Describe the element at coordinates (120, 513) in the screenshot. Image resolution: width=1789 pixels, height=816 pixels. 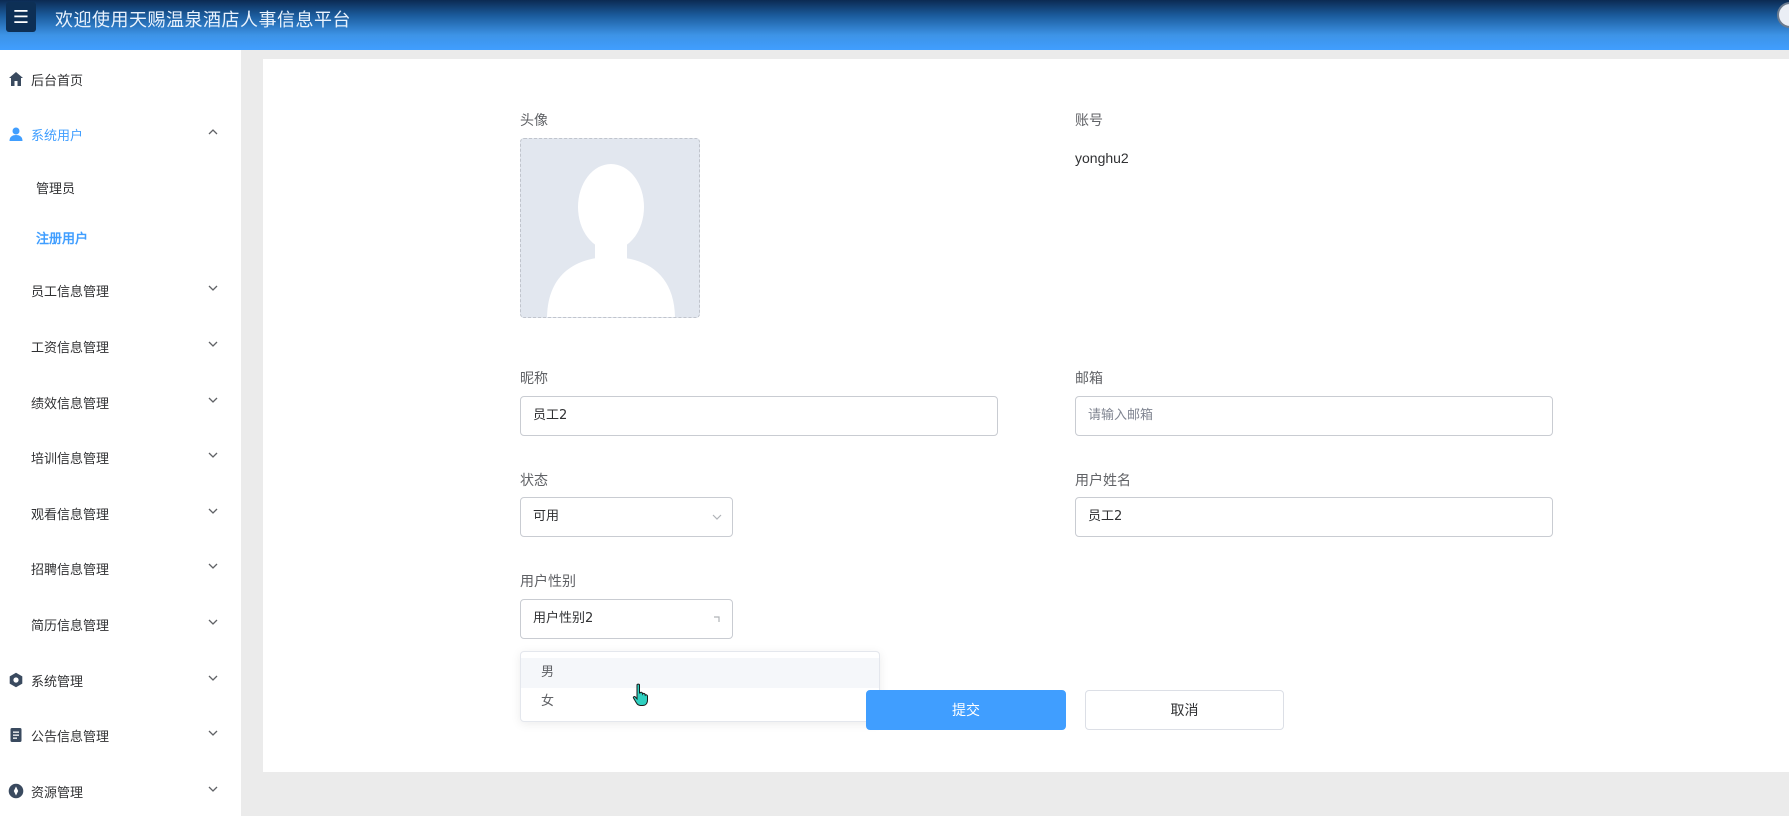
I see `sidebar-item-viewing-info: 观看信息管理` at that location.